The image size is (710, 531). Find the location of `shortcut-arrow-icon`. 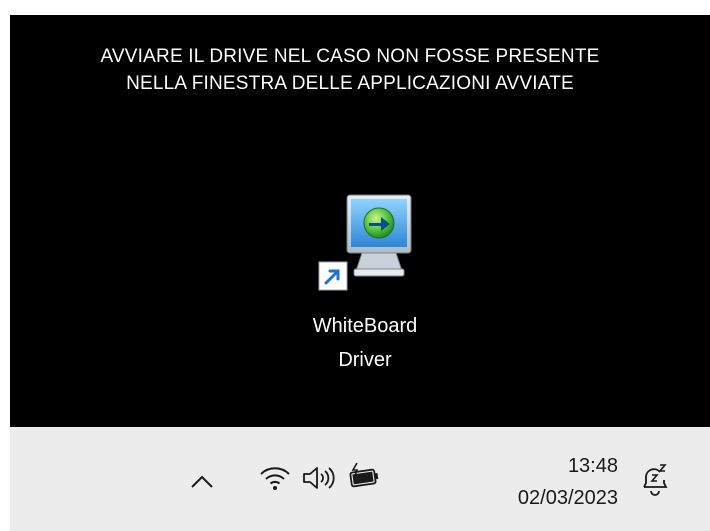

shortcut-arrow-icon is located at coordinates (333, 276).